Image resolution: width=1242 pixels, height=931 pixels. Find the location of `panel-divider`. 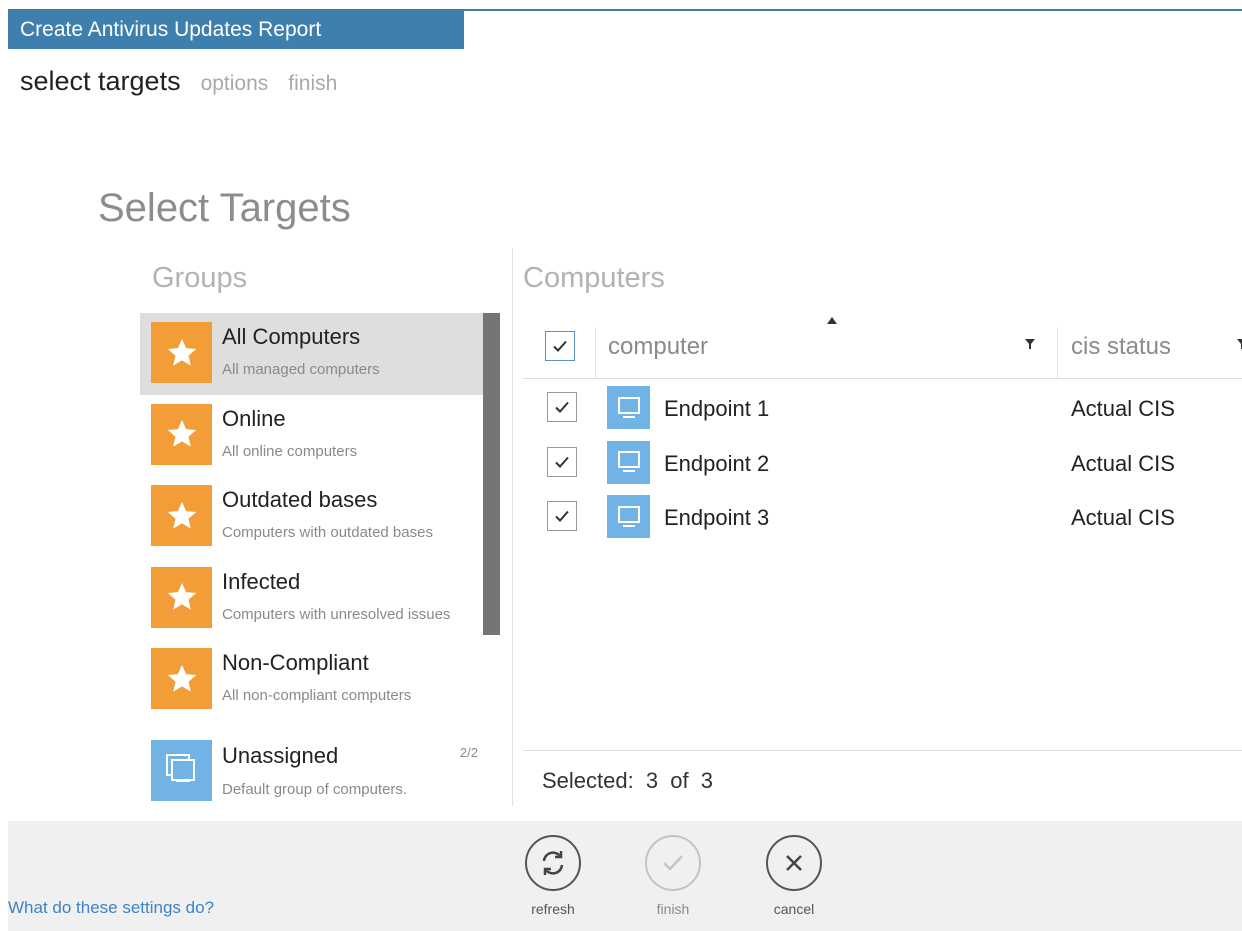

panel-divider is located at coordinates (512, 527).